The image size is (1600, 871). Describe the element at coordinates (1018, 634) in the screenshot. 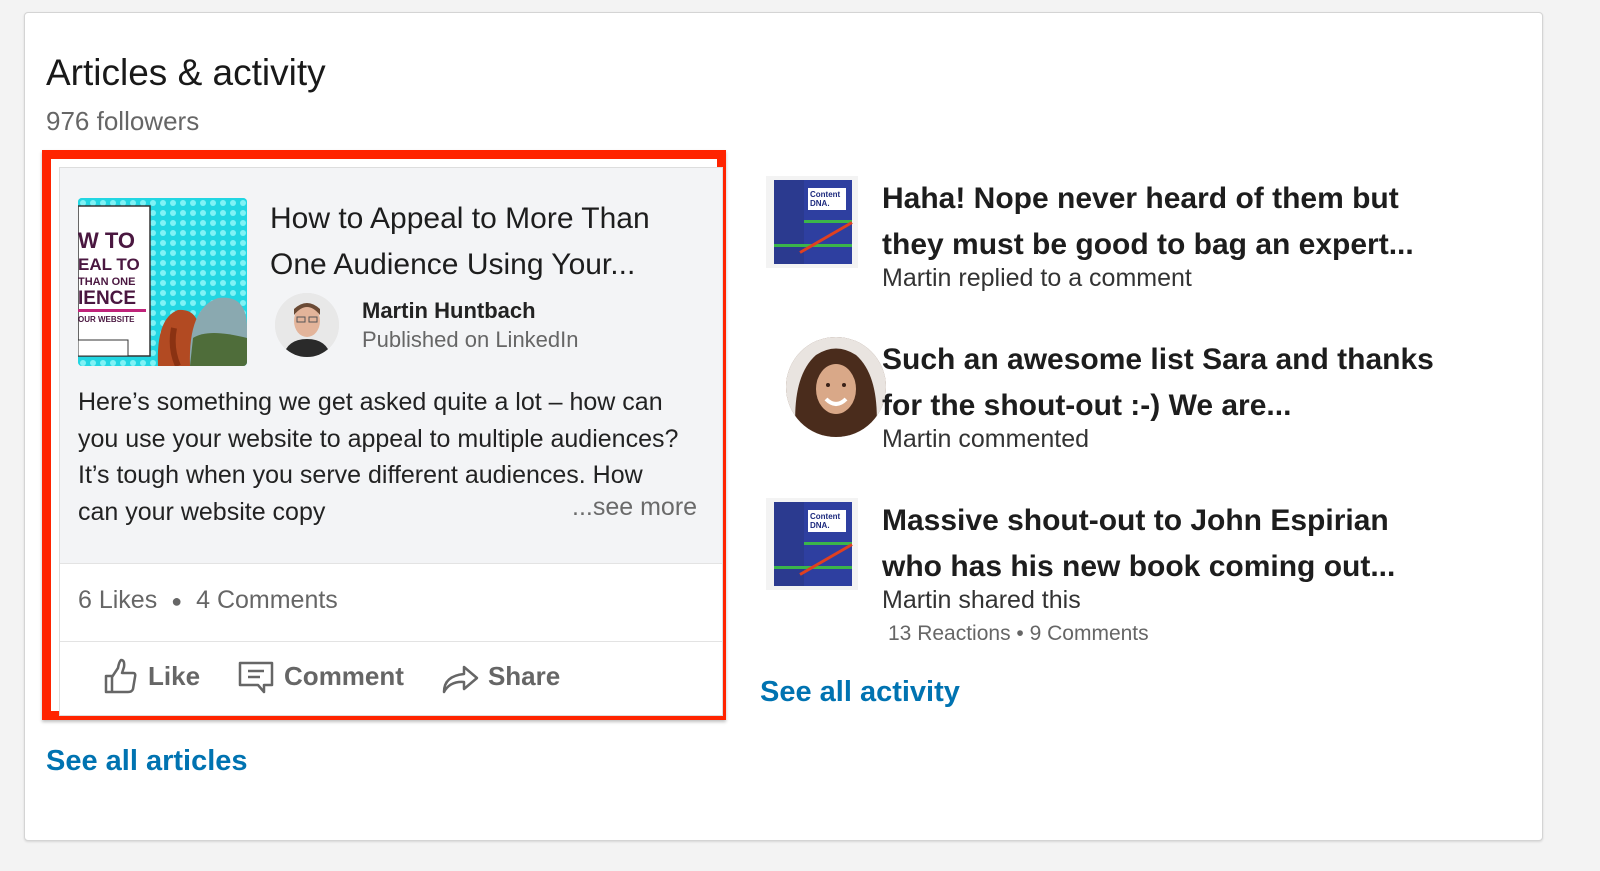

I see `activity-reactions: 13 Reactions • 9 Comments` at that location.